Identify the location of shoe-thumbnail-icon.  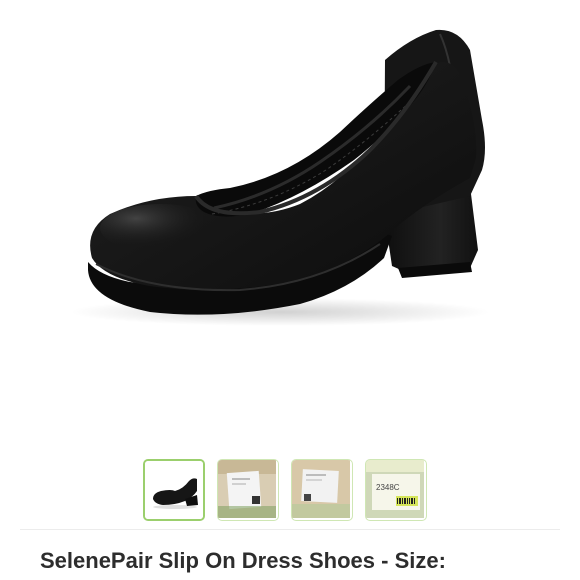
(174, 490).